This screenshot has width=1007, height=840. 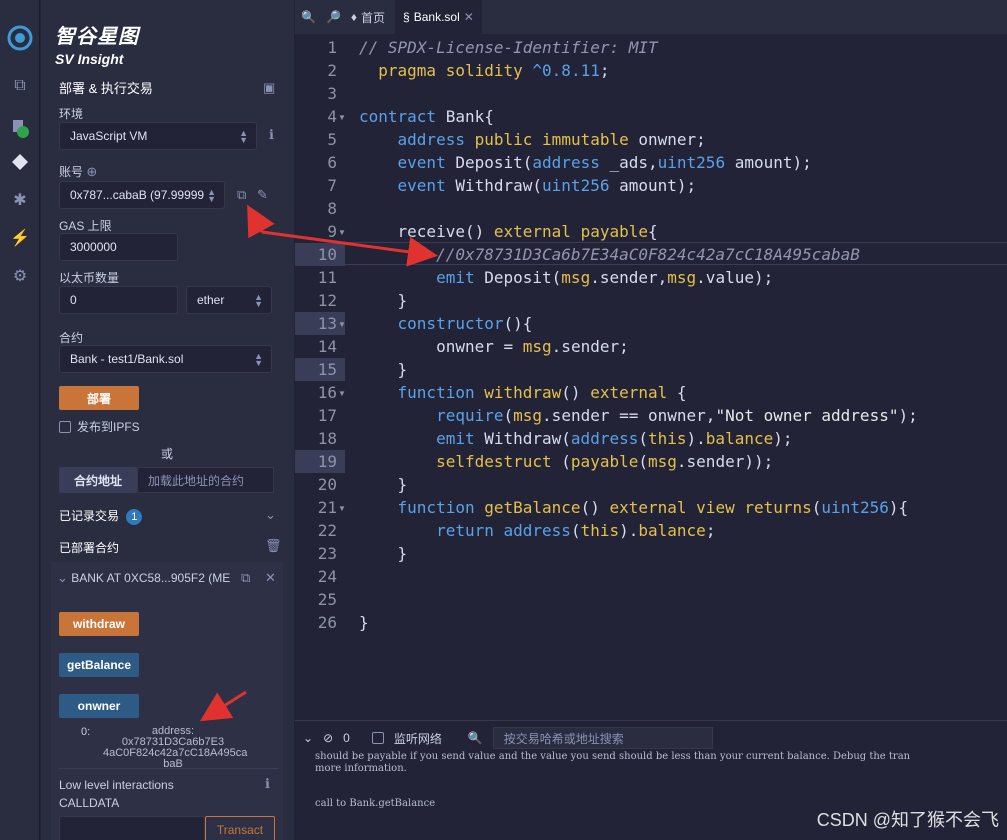 I want to click on code-line-20: }, so click(x=383, y=484).